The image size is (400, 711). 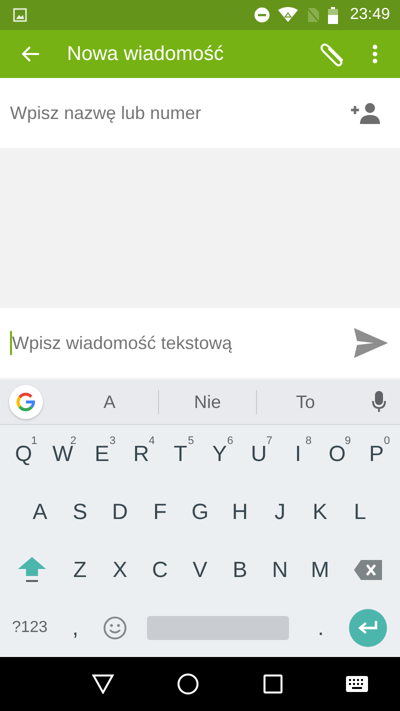 What do you see at coordinates (103, 684) in the screenshot?
I see `back-icon` at bounding box center [103, 684].